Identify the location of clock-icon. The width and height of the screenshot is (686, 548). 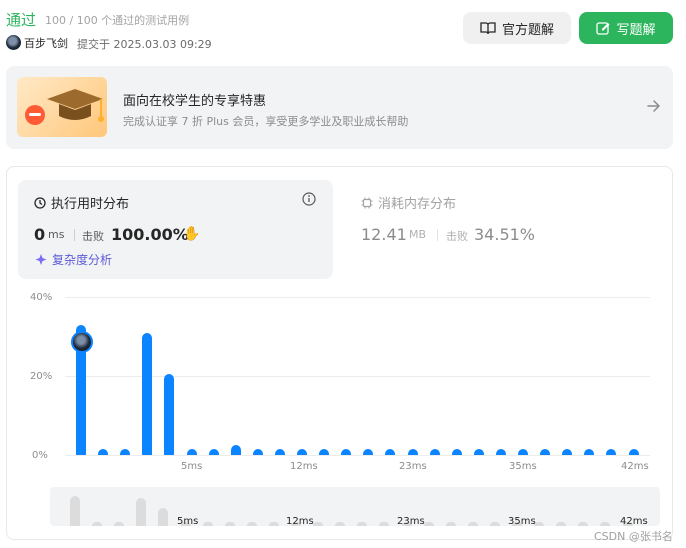
(40, 202).